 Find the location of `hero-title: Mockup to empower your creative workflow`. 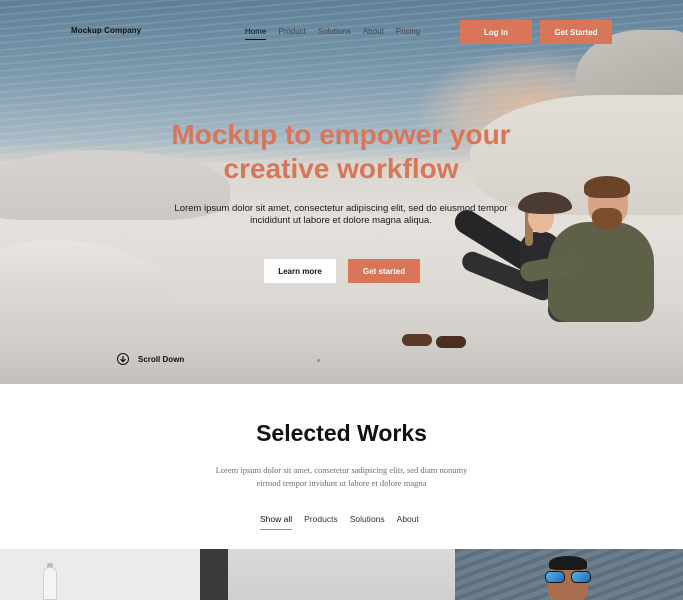

hero-title: Mockup to empower your creative workflow is located at coordinates (341, 151).